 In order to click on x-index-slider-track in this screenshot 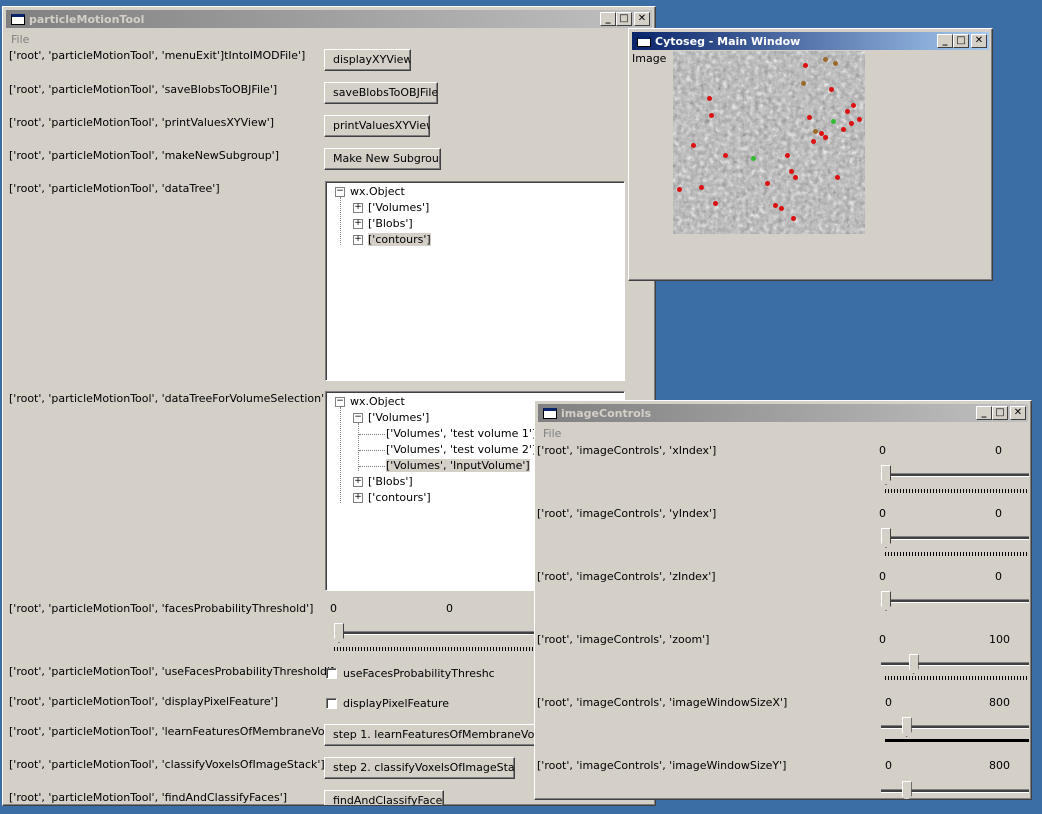, I will do `click(955, 475)`.